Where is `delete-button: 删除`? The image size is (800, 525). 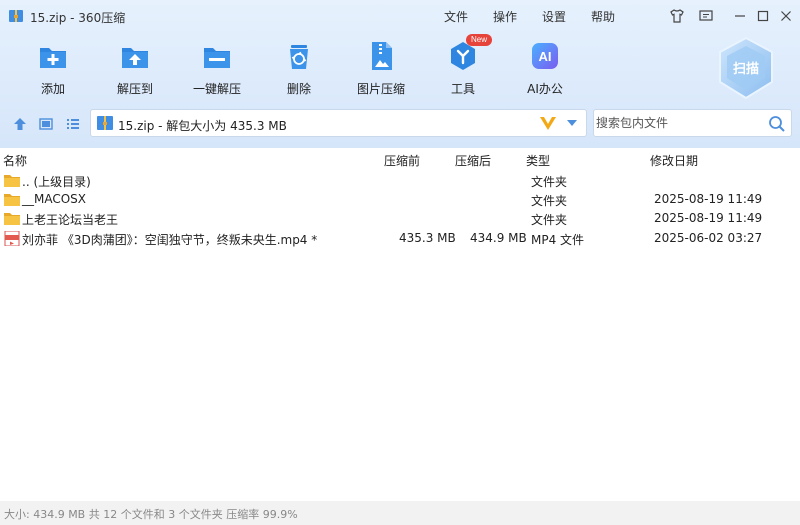
delete-button: 删除 is located at coordinates (299, 69).